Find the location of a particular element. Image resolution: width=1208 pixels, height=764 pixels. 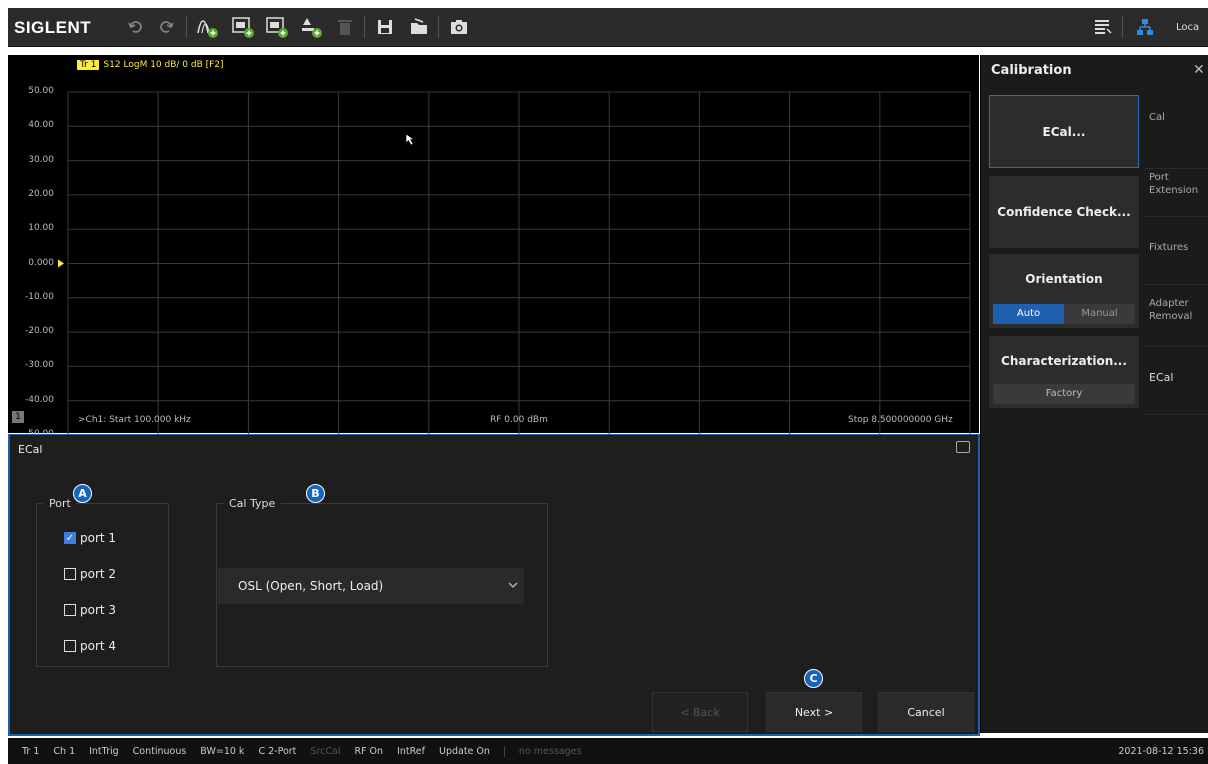

panel-title: Calibration is located at coordinates (1031, 70).